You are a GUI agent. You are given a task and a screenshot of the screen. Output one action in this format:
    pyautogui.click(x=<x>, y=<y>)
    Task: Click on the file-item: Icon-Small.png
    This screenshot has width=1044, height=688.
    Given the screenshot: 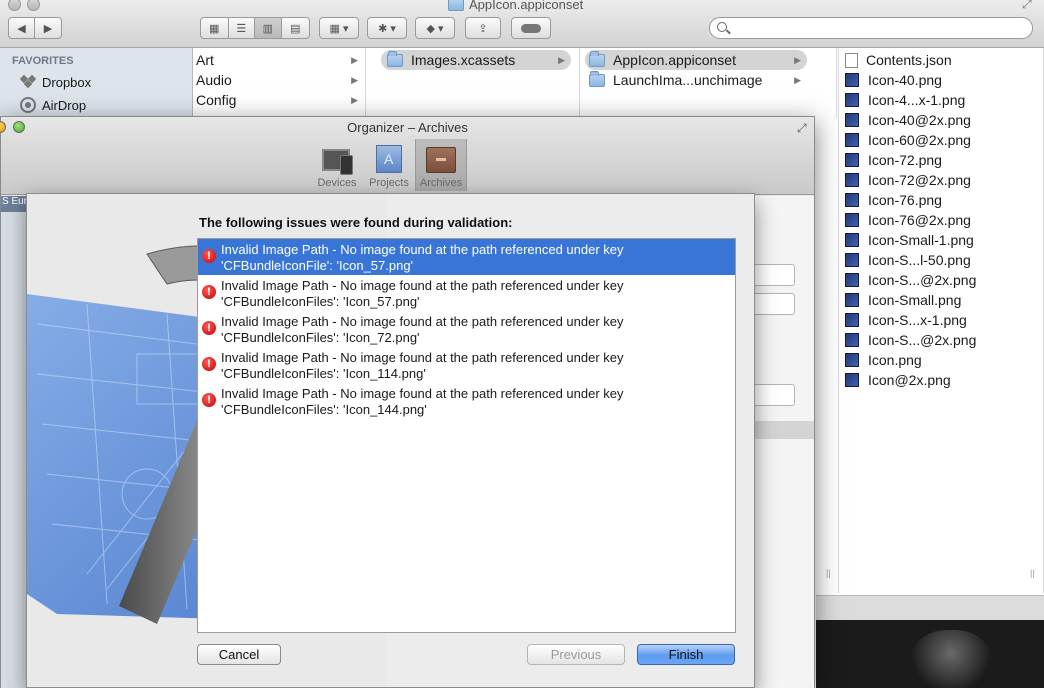 What is the action you would take?
    pyautogui.click(x=903, y=300)
    